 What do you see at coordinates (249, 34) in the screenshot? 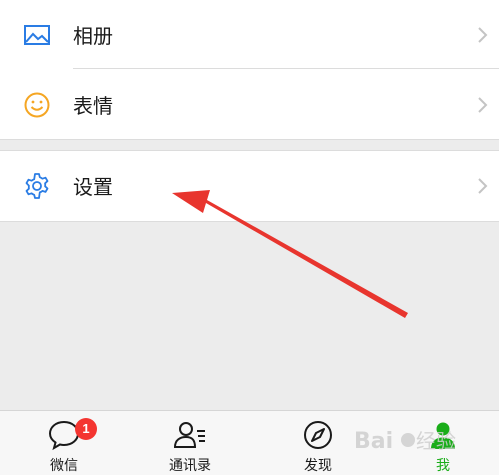
I see `menu-item-album: 相册` at bounding box center [249, 34].